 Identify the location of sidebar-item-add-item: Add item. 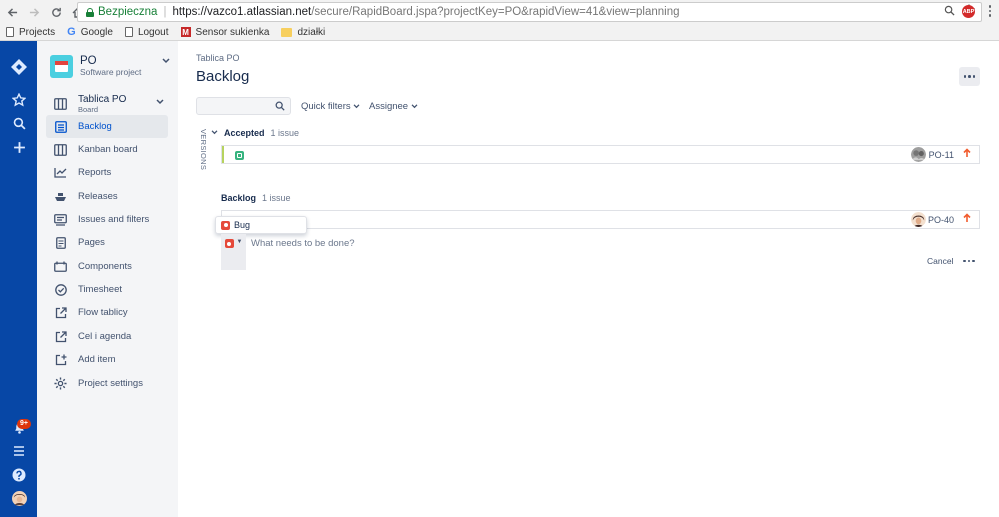
(107, 359).